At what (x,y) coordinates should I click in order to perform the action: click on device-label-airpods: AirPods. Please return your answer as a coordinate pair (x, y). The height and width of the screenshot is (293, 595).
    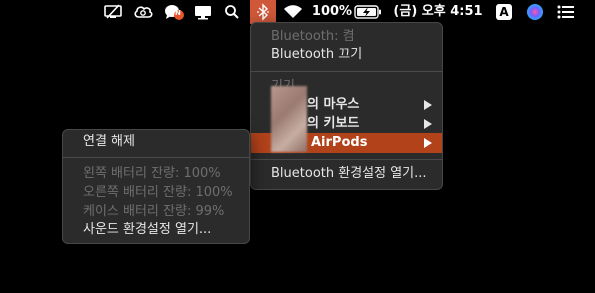
    Looking at the image, I should click on (339, 142).